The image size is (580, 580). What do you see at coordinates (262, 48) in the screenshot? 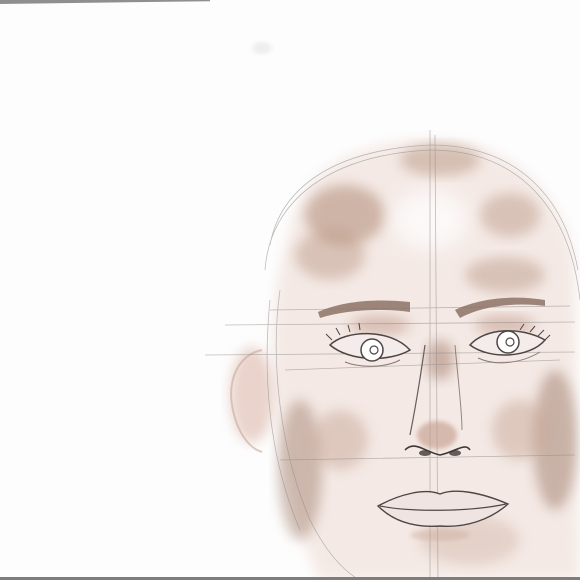
I see `canvas-smudge` at bounding box center [262, 48].